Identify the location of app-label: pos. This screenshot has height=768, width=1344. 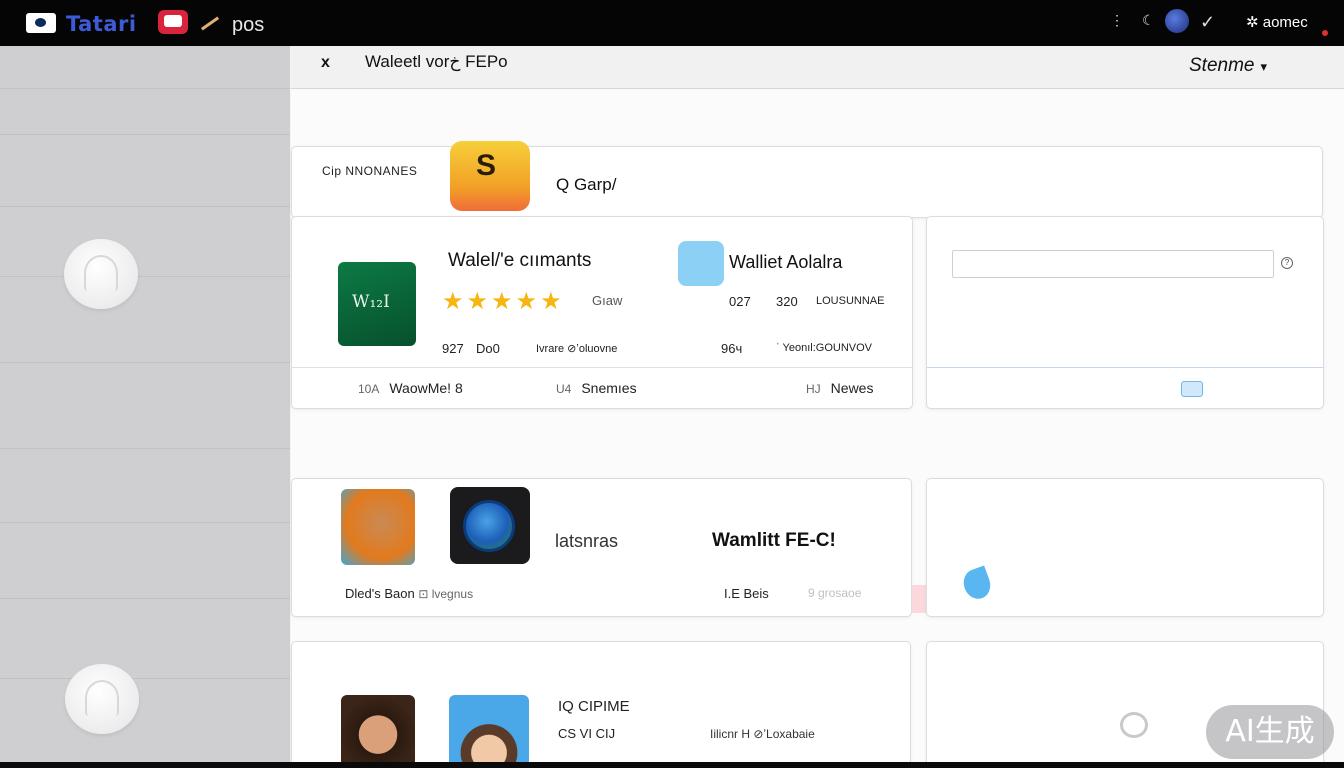
(248, 25).